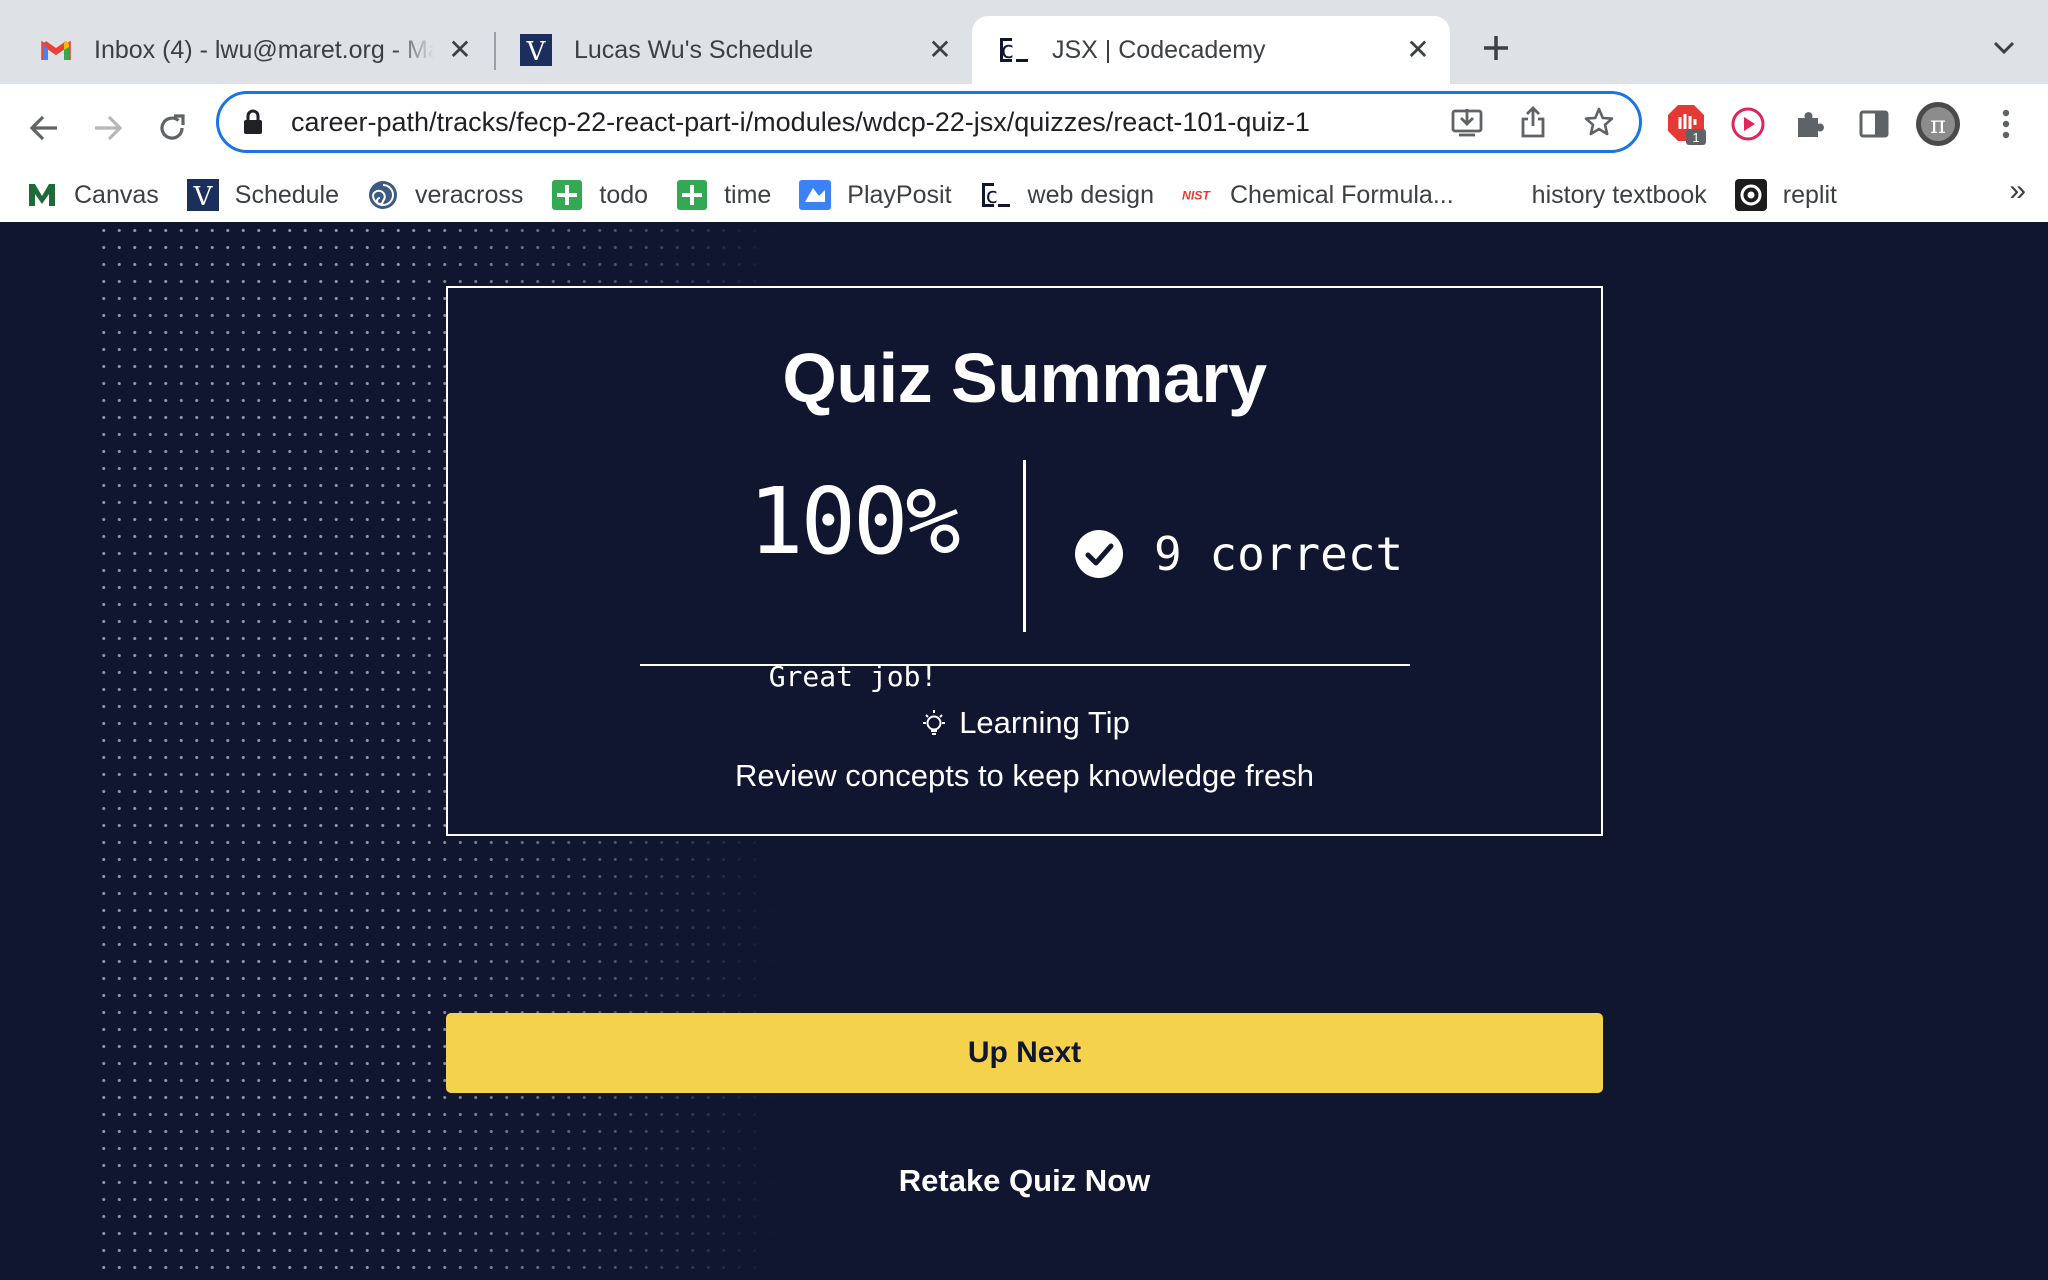 This screenshot has height=1280, width=2048. I want to click on side-panel-icon, so click(1874, 124).